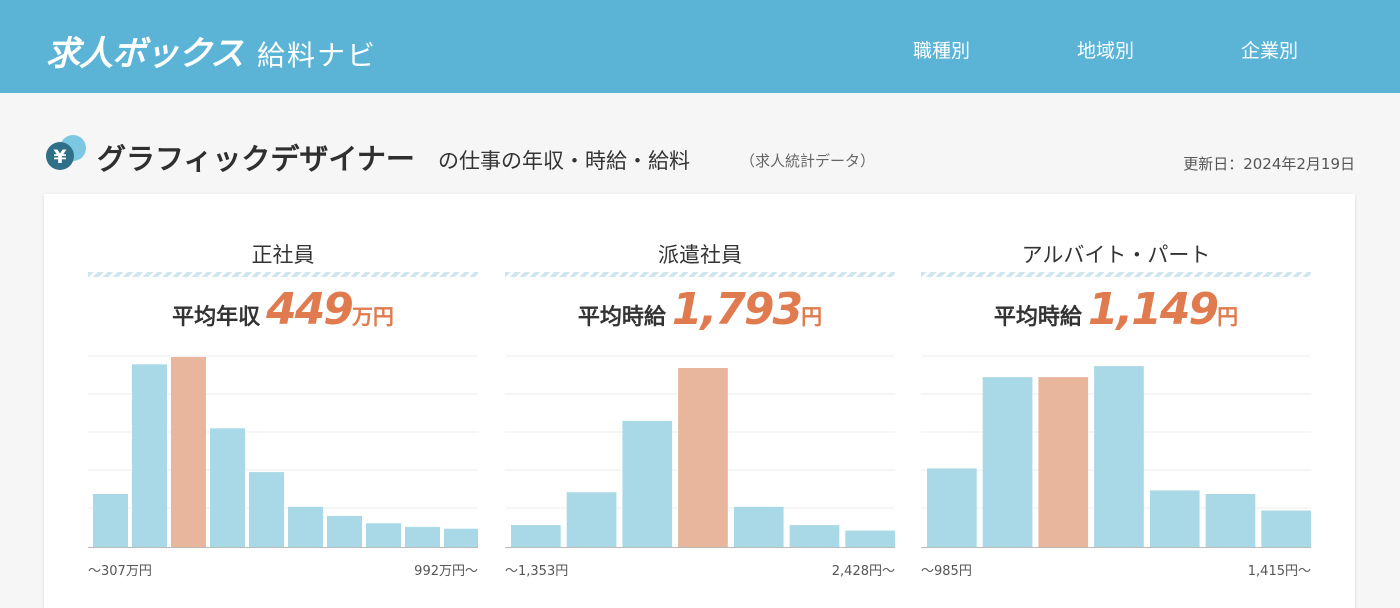 The height and width of the screenshot is (608, 1400). Describe the element at coordinates (446, 571) in the screenshot. I see `axis-max-label: 992万円〜` at that location.